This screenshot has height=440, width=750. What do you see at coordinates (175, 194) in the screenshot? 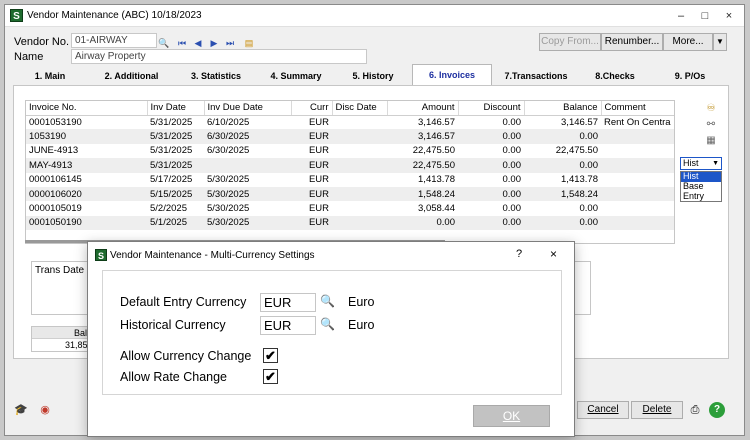
I see `cell-inv-date: 5/15/2025` at bounding box center [175, 194].